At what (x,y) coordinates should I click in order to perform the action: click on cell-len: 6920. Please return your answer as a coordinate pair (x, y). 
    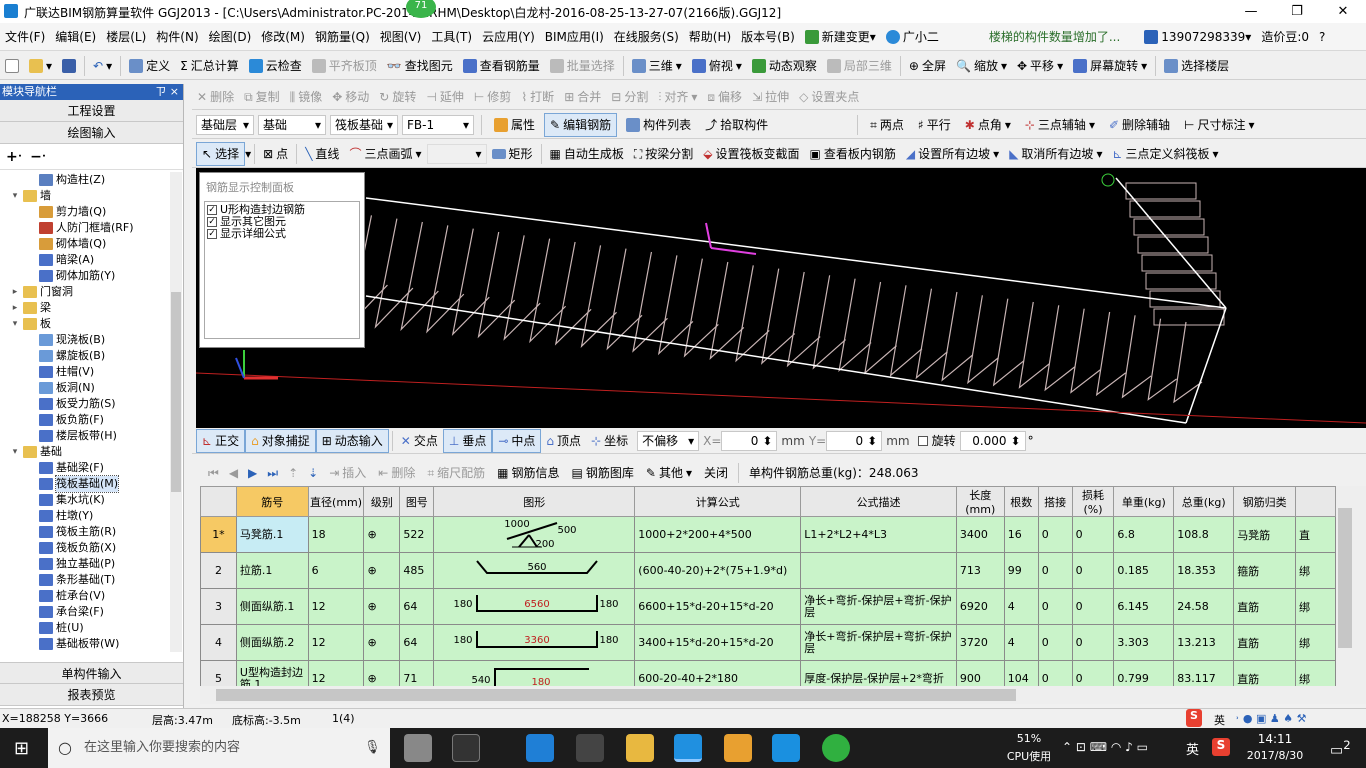
    Looking at the image, I should click on (980, 606).